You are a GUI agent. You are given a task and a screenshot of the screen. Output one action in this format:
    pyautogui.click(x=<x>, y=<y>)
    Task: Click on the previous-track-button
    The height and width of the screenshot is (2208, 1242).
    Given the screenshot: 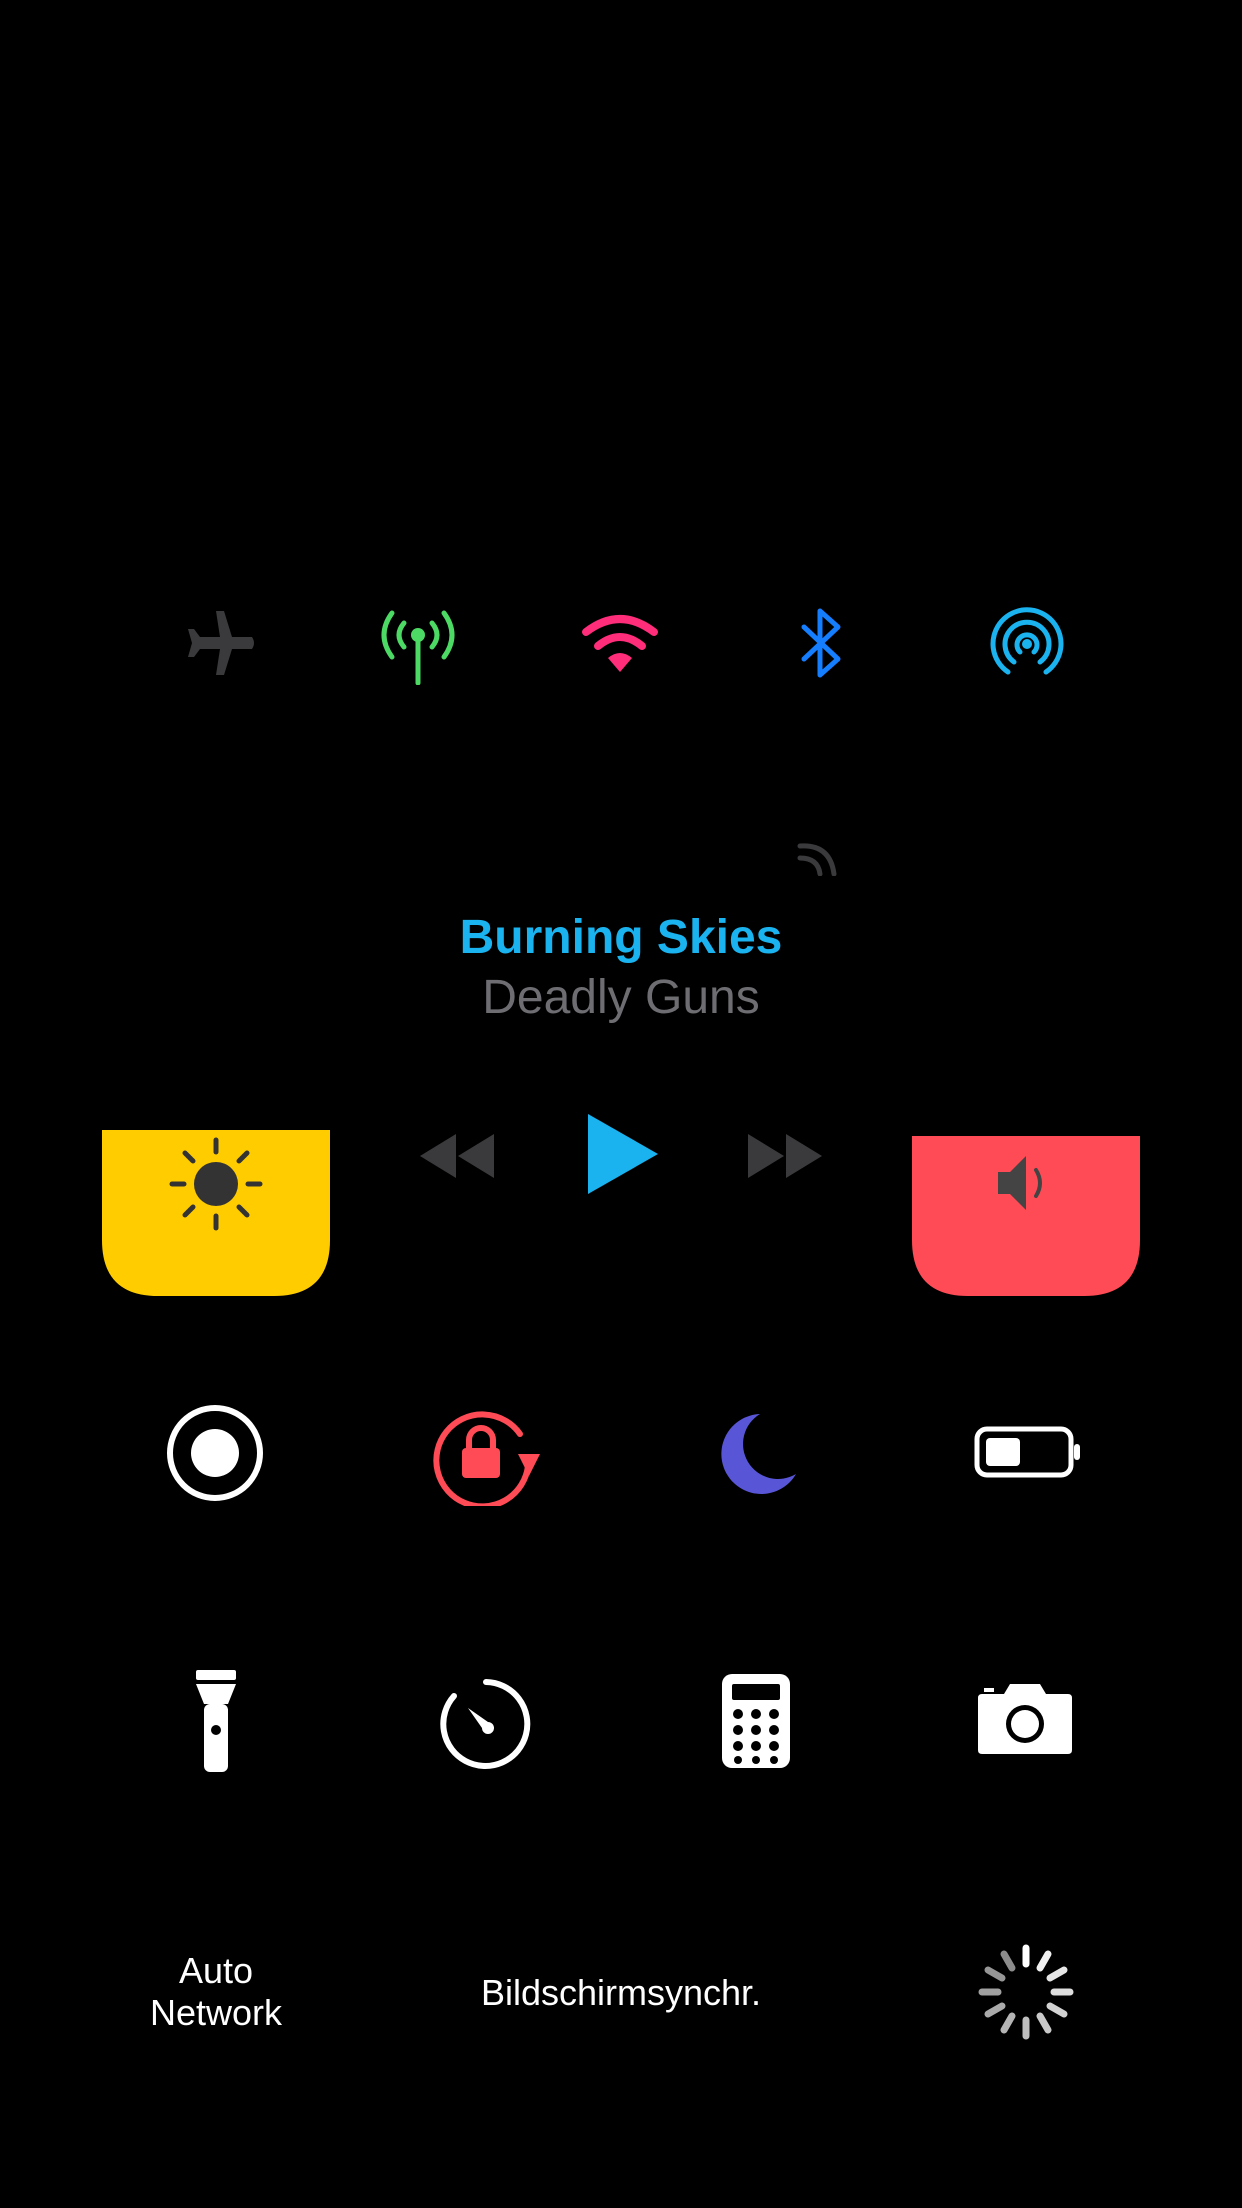 What is the action you would take?
    pyautogui.click(x=457, y=1156)
    